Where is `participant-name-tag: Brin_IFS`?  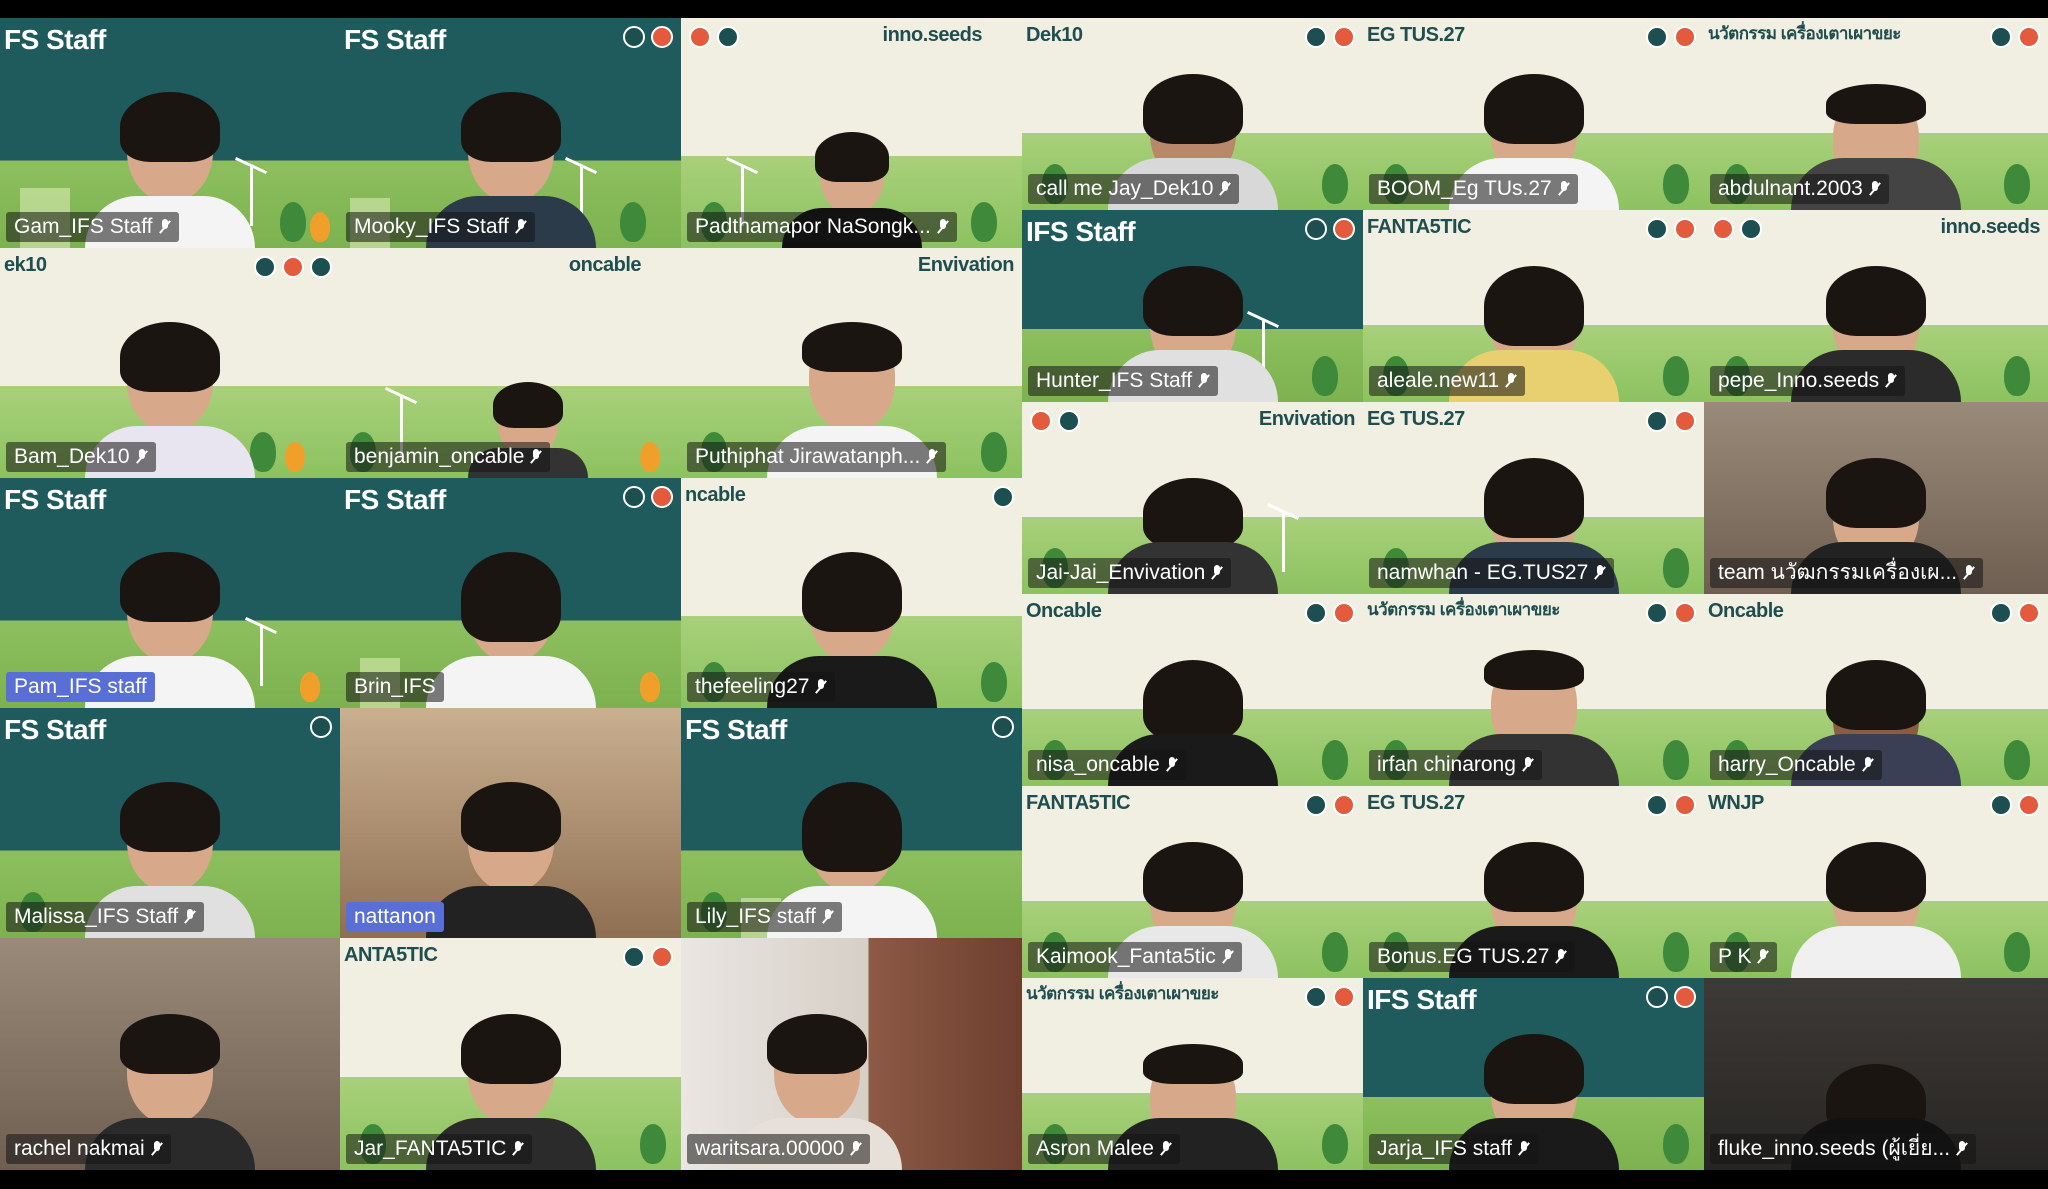
participant-name-tag: Brin_IFS is located at coordinates (395, 687).